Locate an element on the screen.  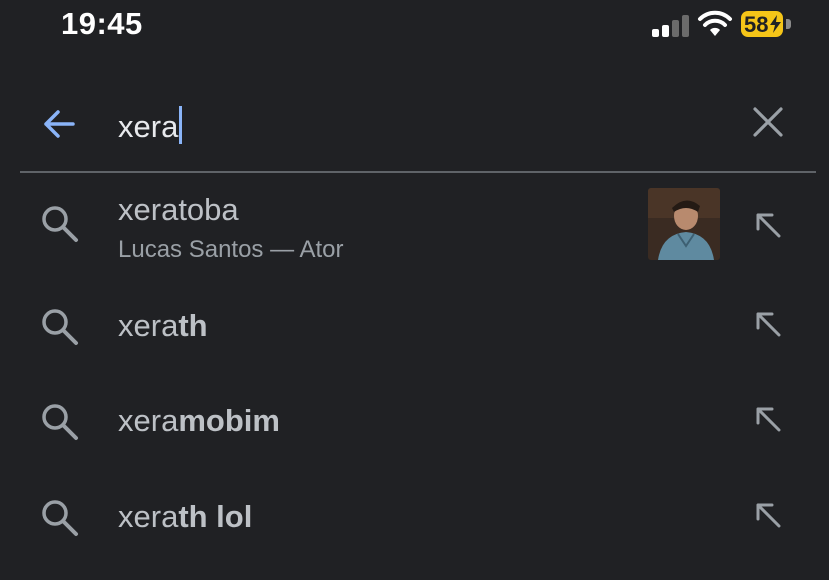
text-cursor is located at coordinates (181, 125).